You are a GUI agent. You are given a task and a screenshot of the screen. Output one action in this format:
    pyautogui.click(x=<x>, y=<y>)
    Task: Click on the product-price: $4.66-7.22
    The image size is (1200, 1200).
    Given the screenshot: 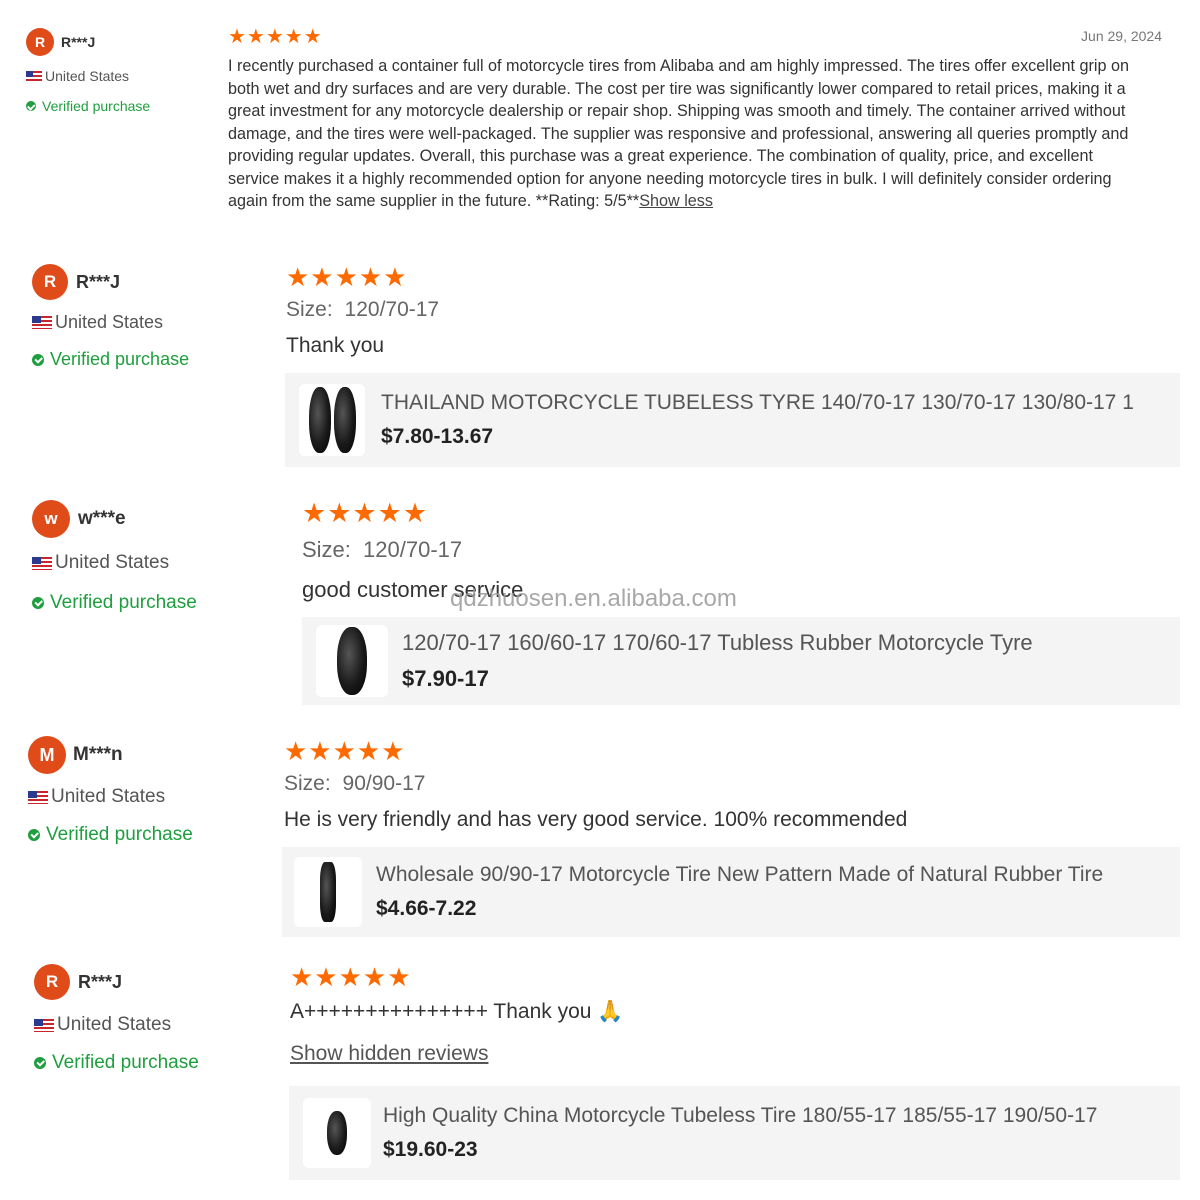 What is the action you would take?
    pyautogui.click(x=426, y=908)
    